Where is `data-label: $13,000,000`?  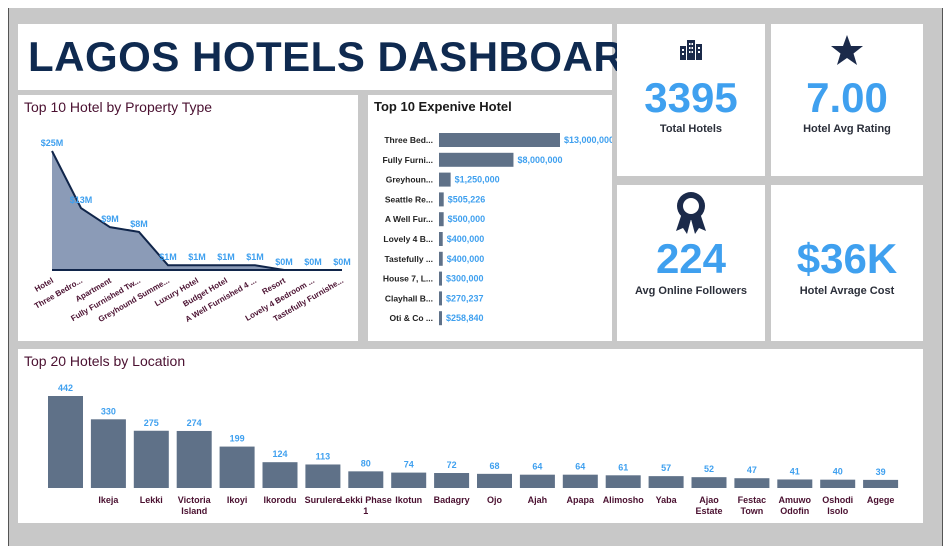 data-label: $13,000,000 is located at coordinates (588, 140).